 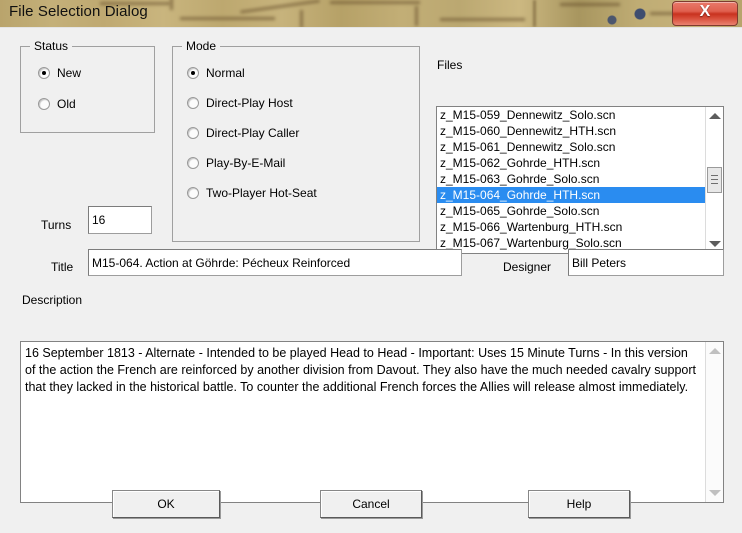 I want to click on radio-mode-normal: Normal, so click(x=216, y=73).